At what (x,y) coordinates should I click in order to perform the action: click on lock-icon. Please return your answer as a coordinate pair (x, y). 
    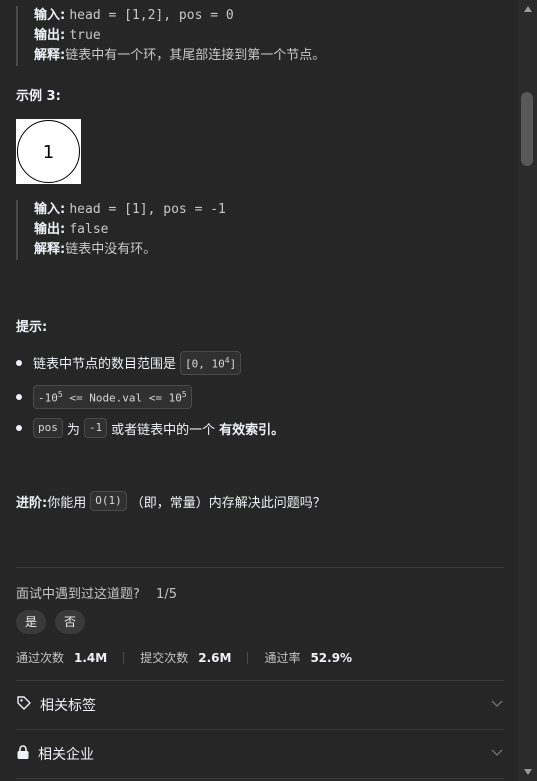
    Looking at the image, I should click on (23, 754).